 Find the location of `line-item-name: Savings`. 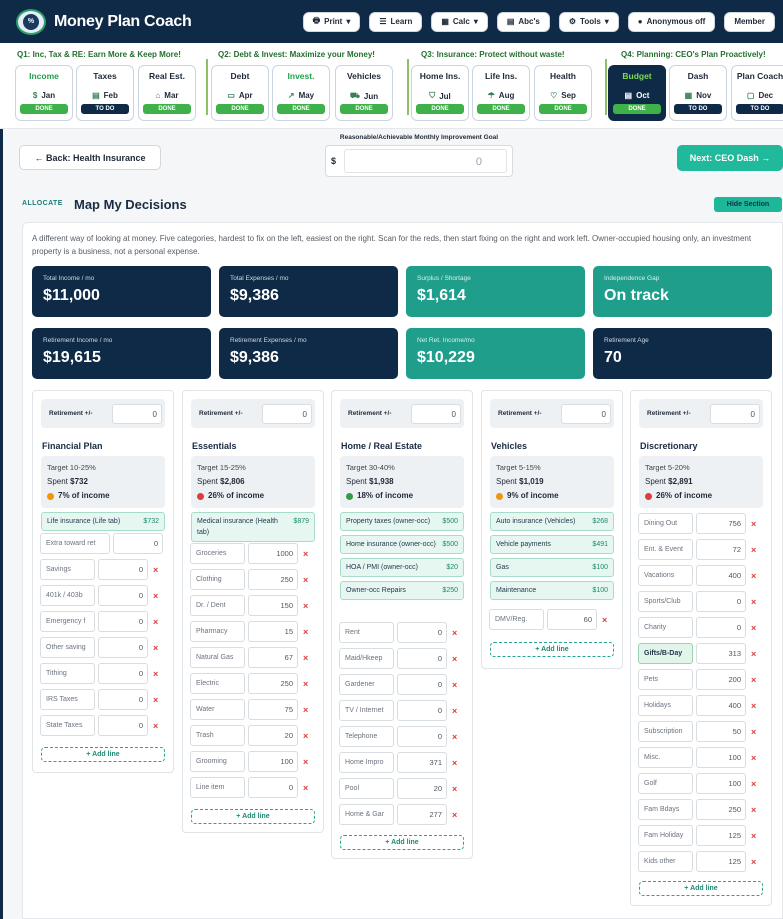

line-item-name: Savings is located at coordinates (67, 569).